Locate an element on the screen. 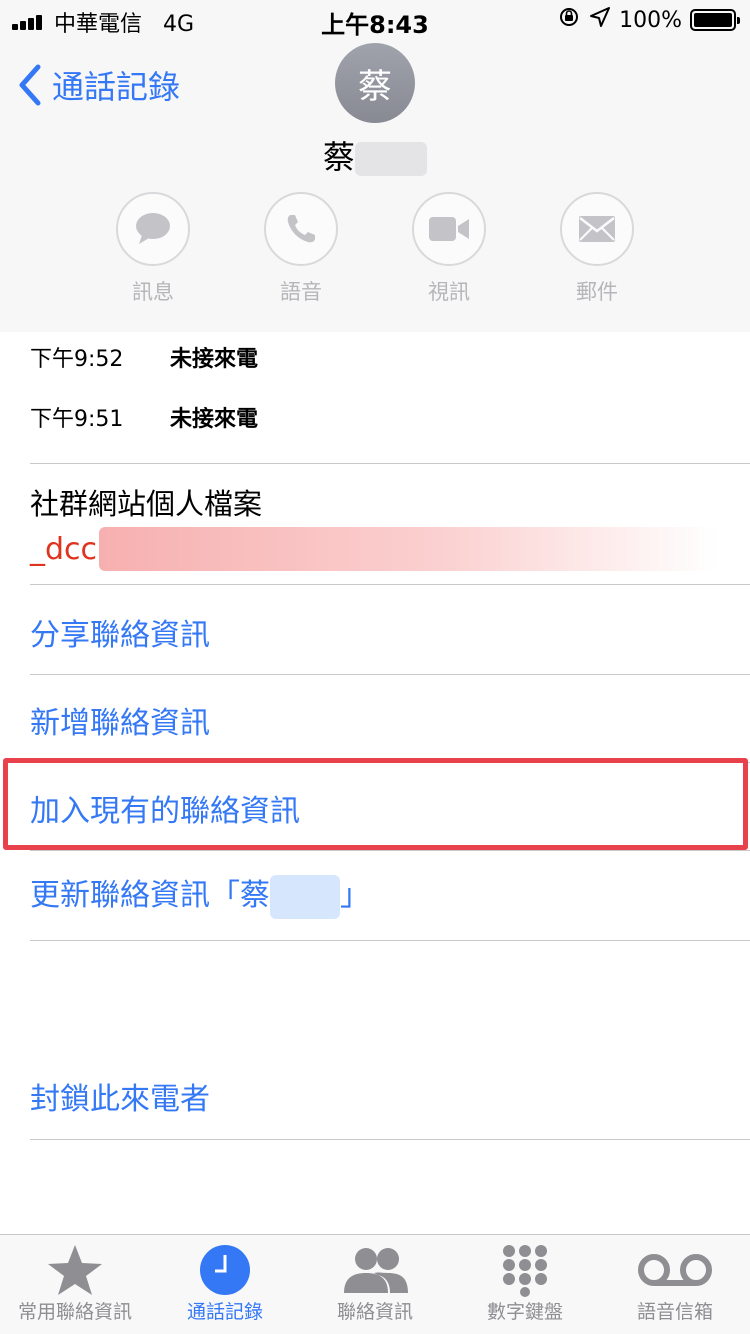 This screenshot has height=1334, width=750. block-caller-button: 封鎖此來電者 is located at coordinates (120, 1096).